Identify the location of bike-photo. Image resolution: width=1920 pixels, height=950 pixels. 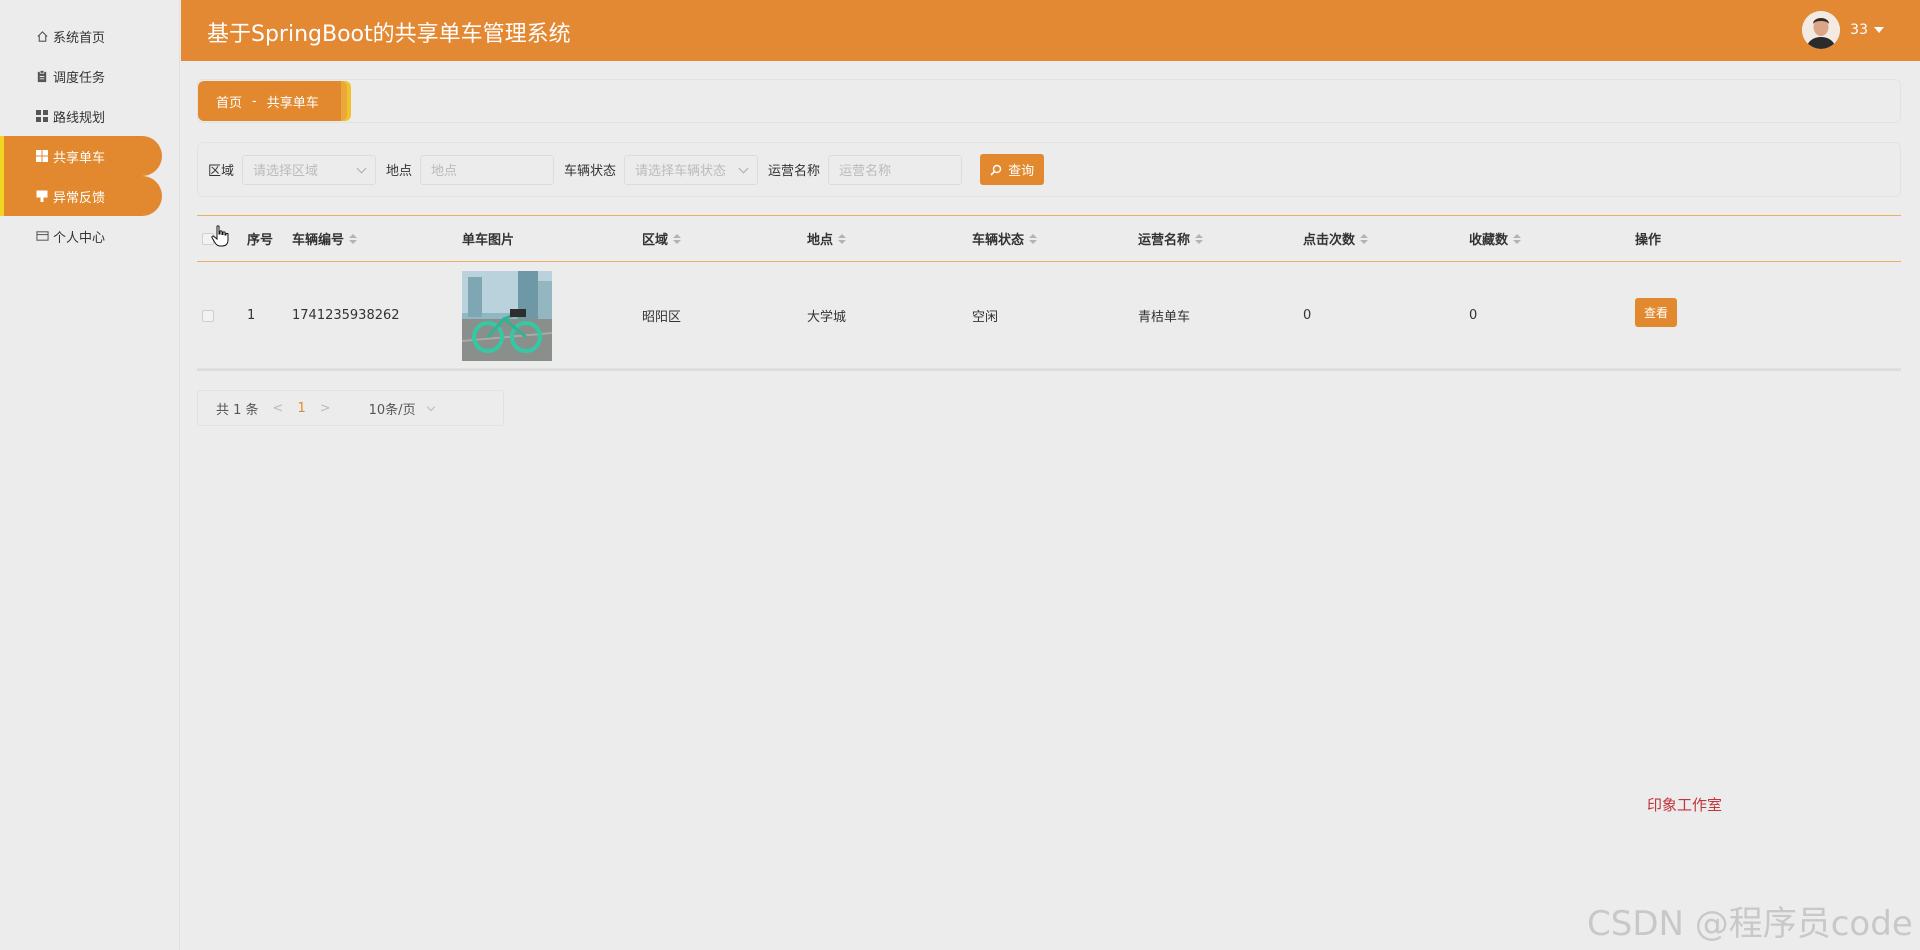
(507, 315).